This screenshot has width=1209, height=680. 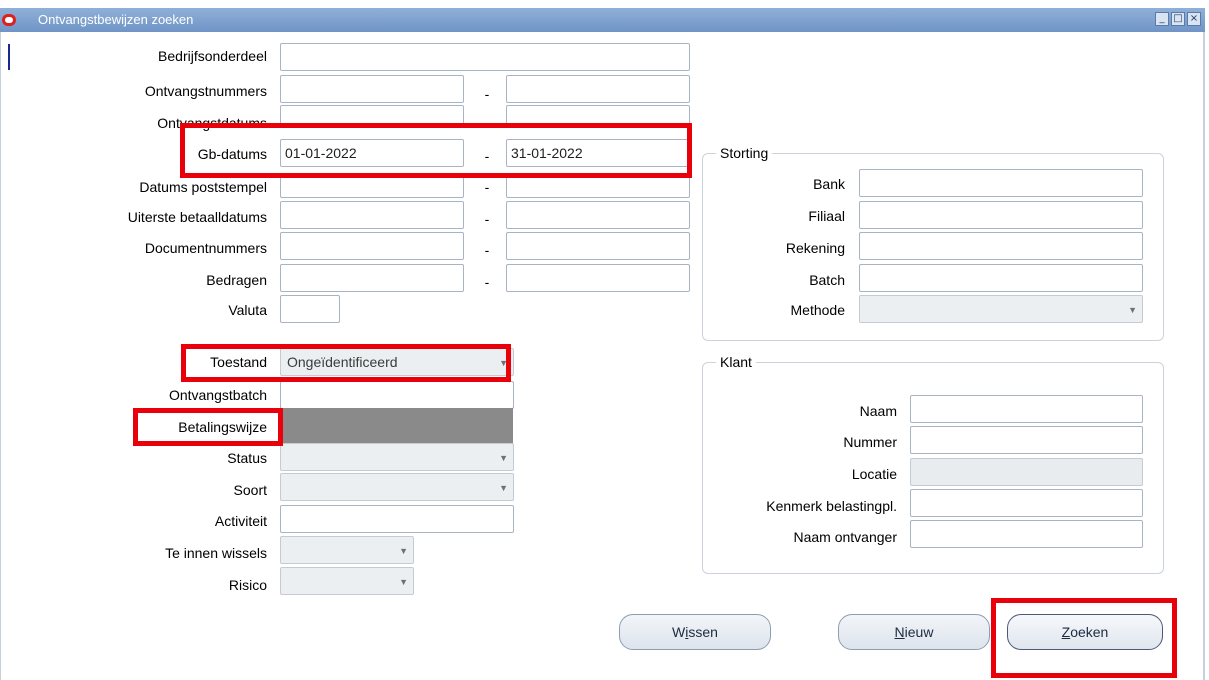 What do you see at coordinates (236, 280) in the screenshot?
I see `bedragen-label: Bedragen` at bounding box center [236, 280].